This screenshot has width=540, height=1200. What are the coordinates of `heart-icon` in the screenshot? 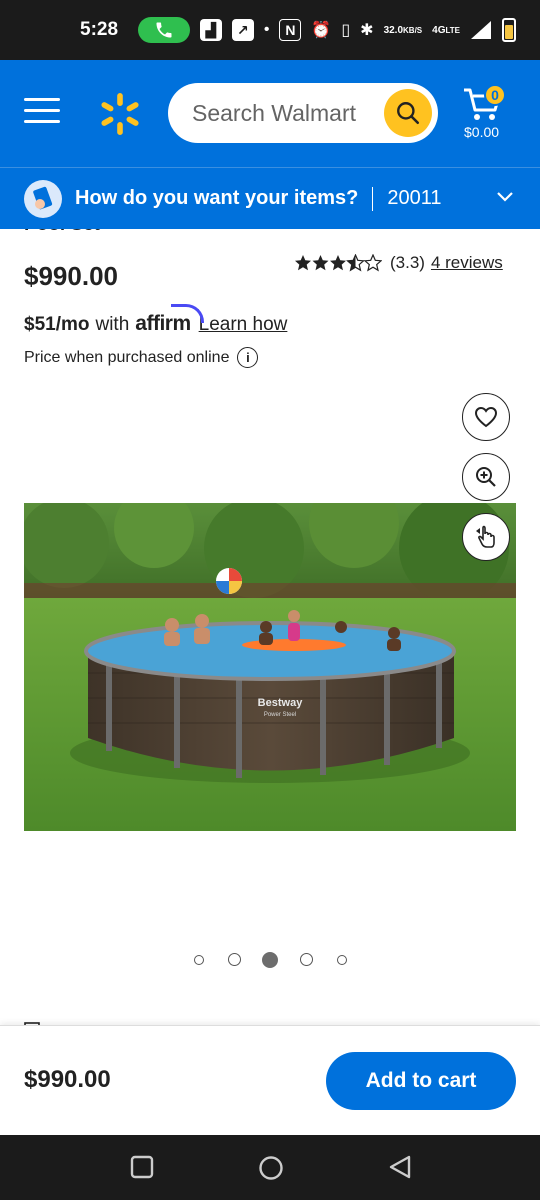 It's located at (486, 417).